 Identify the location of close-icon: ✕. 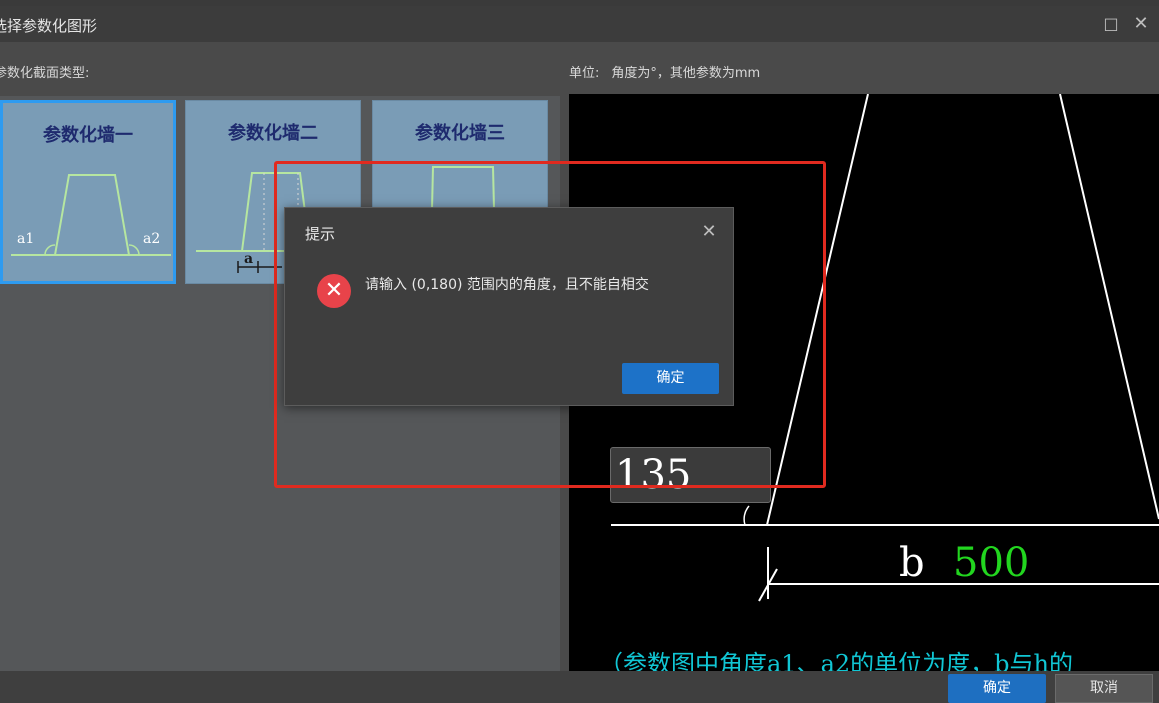
(1141, 24).